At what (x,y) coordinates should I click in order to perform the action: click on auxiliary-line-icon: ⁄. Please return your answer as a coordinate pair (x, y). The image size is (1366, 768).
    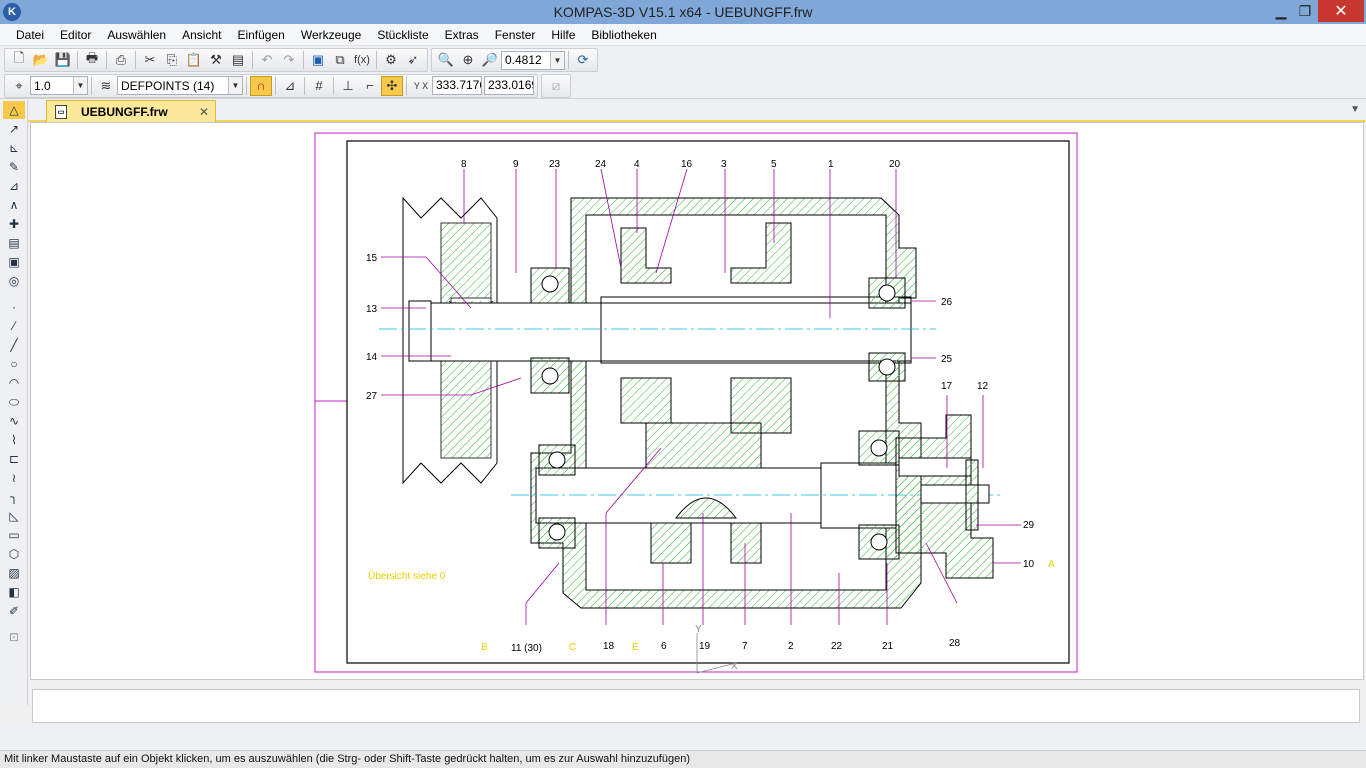
    Looking at the image, I should click on (14, 326).